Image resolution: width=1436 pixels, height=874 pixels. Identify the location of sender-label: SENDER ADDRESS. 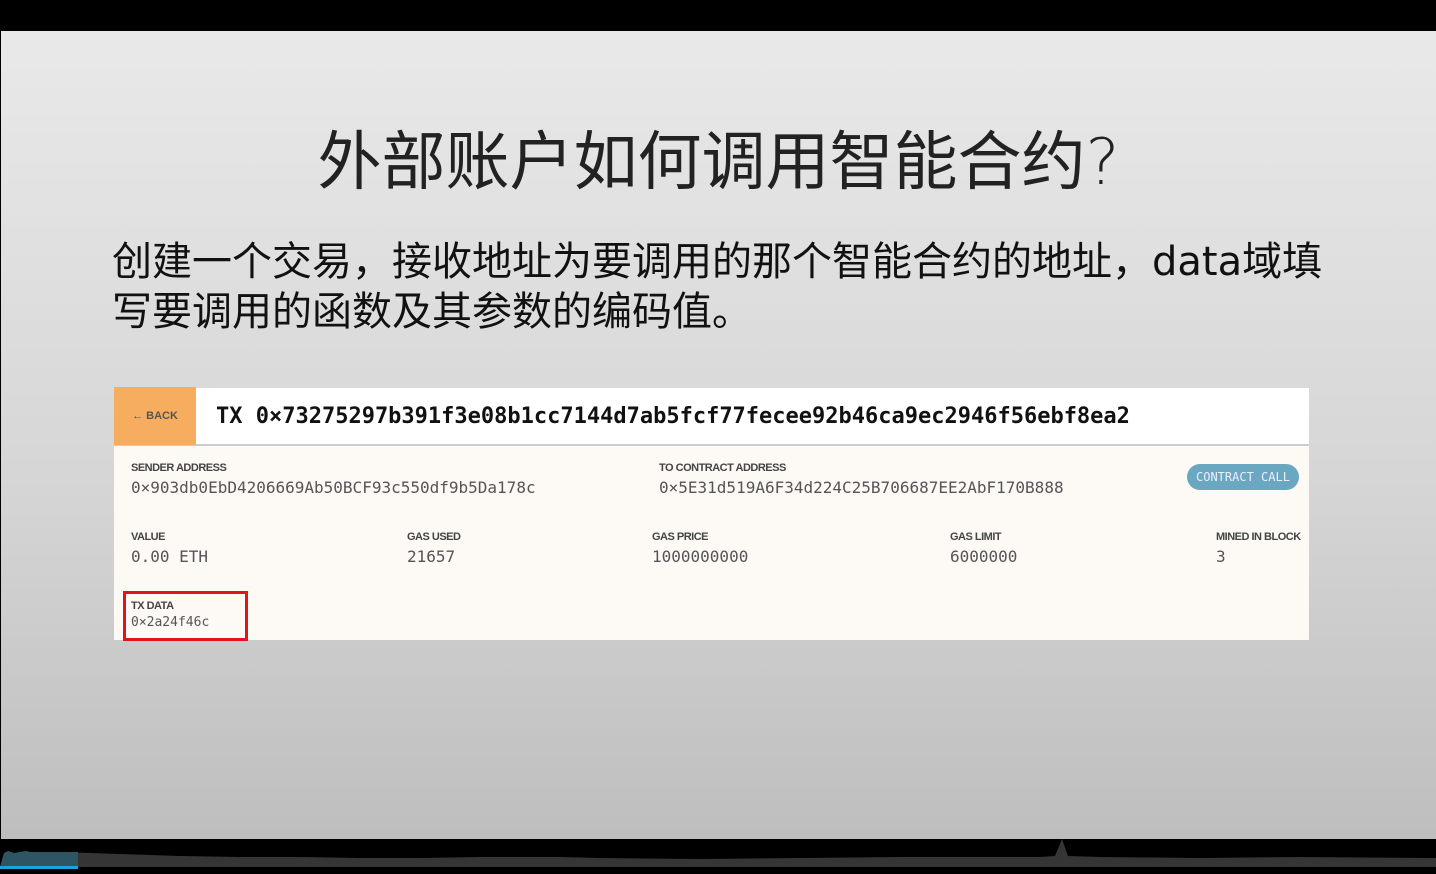
(179, 468).